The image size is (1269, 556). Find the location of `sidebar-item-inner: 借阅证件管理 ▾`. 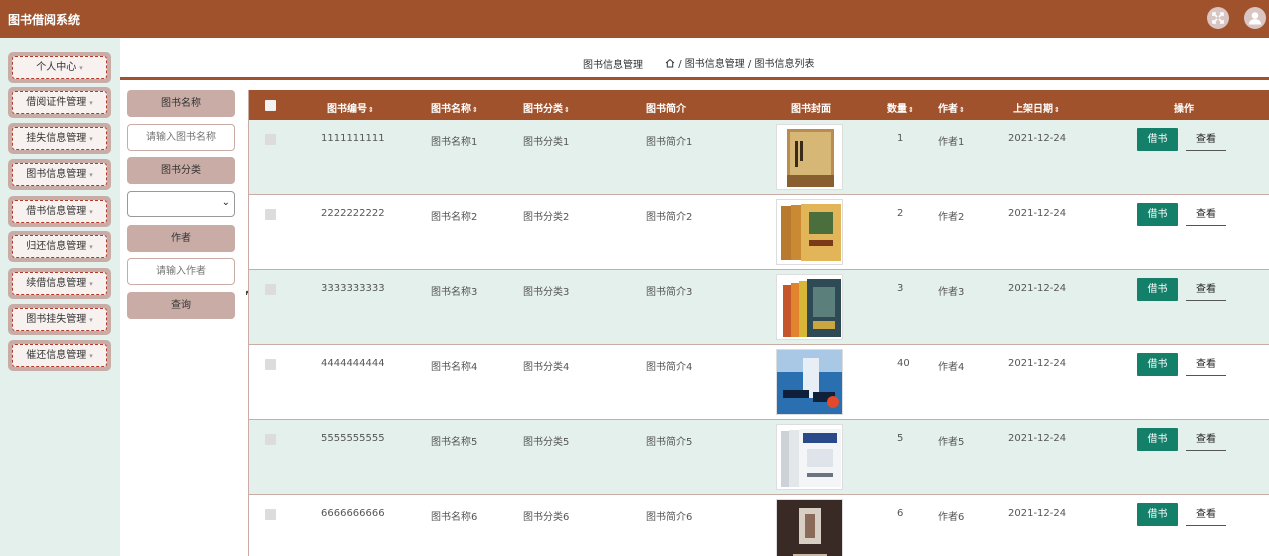

sidebar-item-inner: 借阅证件管理 ▾ is located at coordinates (59, 102).